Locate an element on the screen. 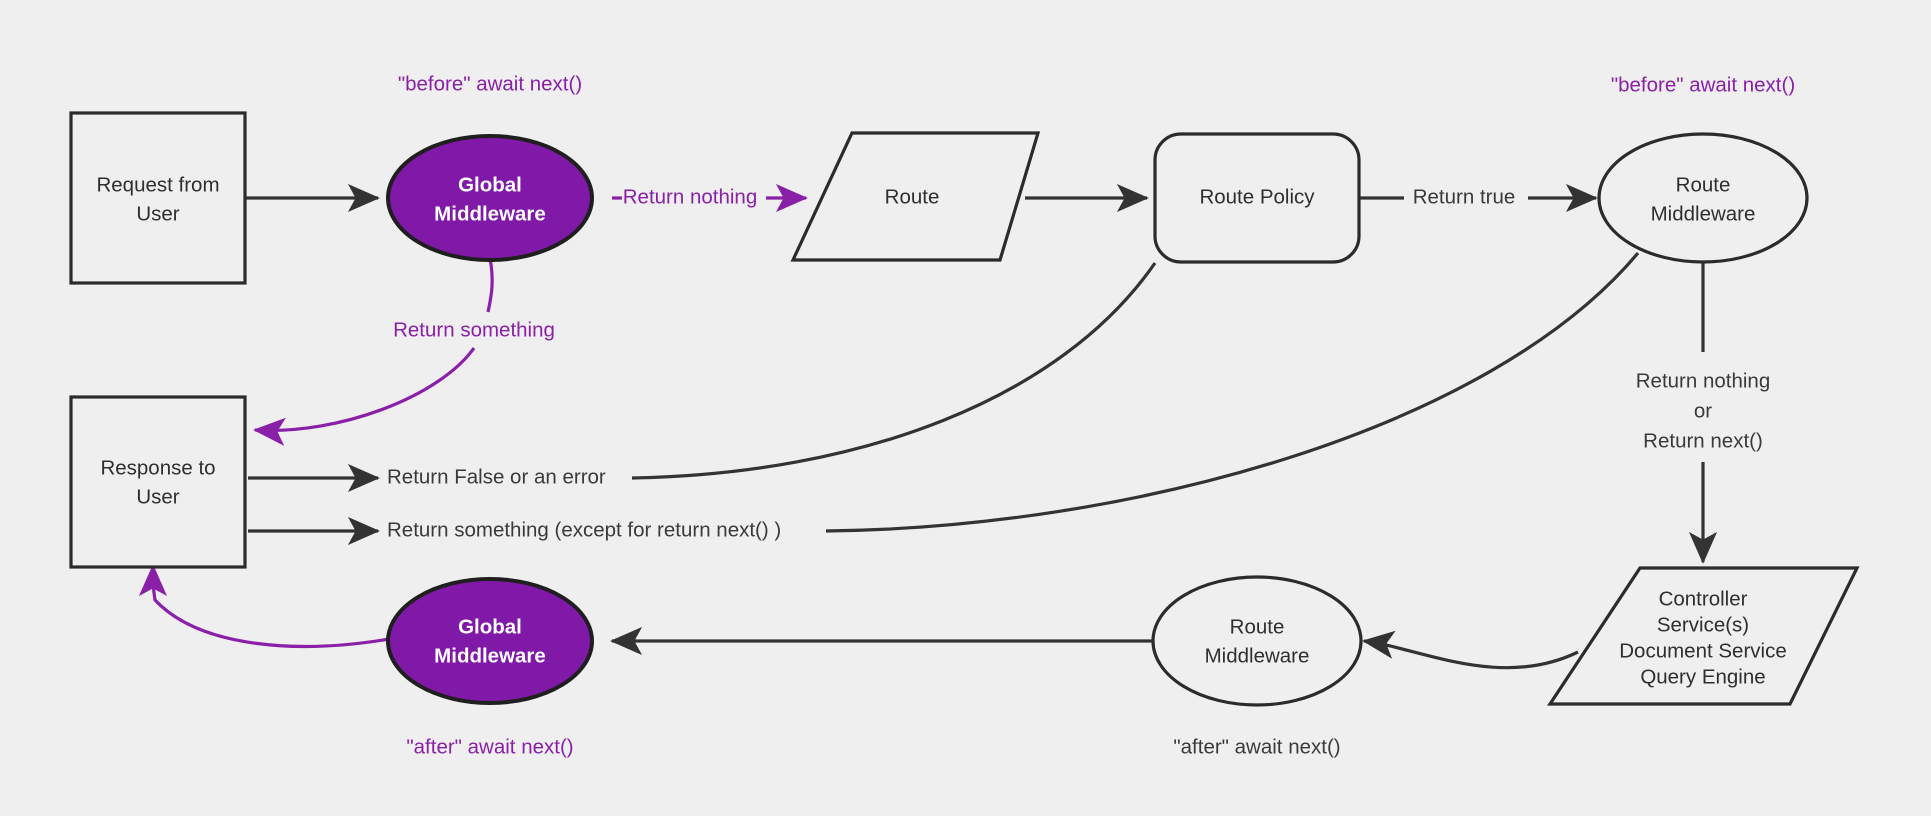 The height and width of the screenshot is (816, 1931). node-request-from-user-label-line2: User is located at coordinates (157, 213).